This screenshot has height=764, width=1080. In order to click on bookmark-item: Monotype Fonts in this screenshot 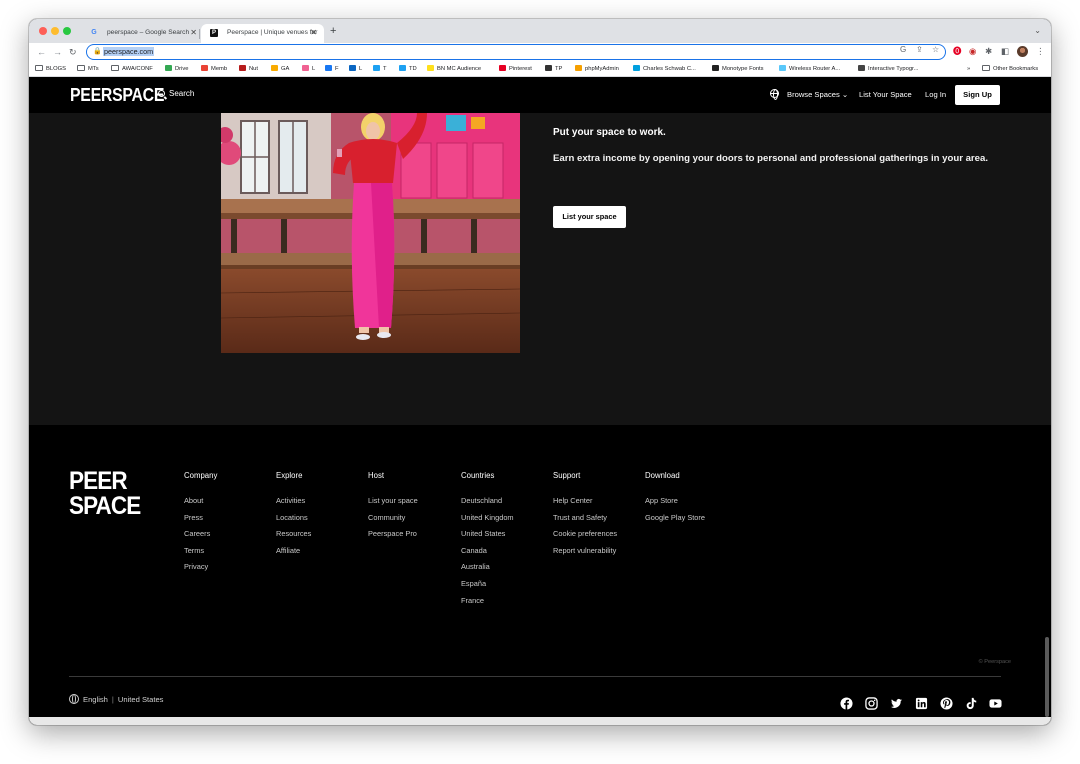, I will do `click(738, 69)`.